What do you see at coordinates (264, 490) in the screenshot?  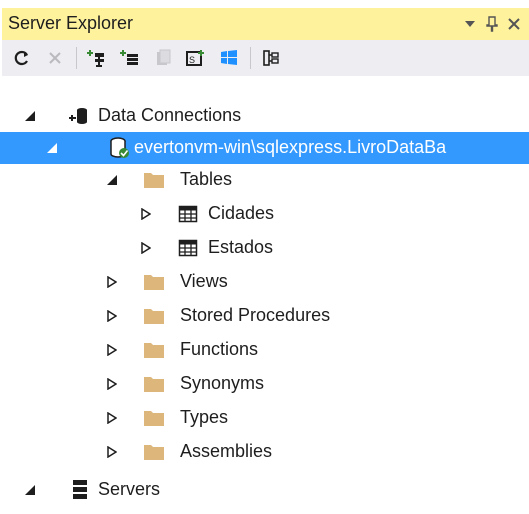 I see `tree-node-servers: Servers` at bounding box center [264, 490].